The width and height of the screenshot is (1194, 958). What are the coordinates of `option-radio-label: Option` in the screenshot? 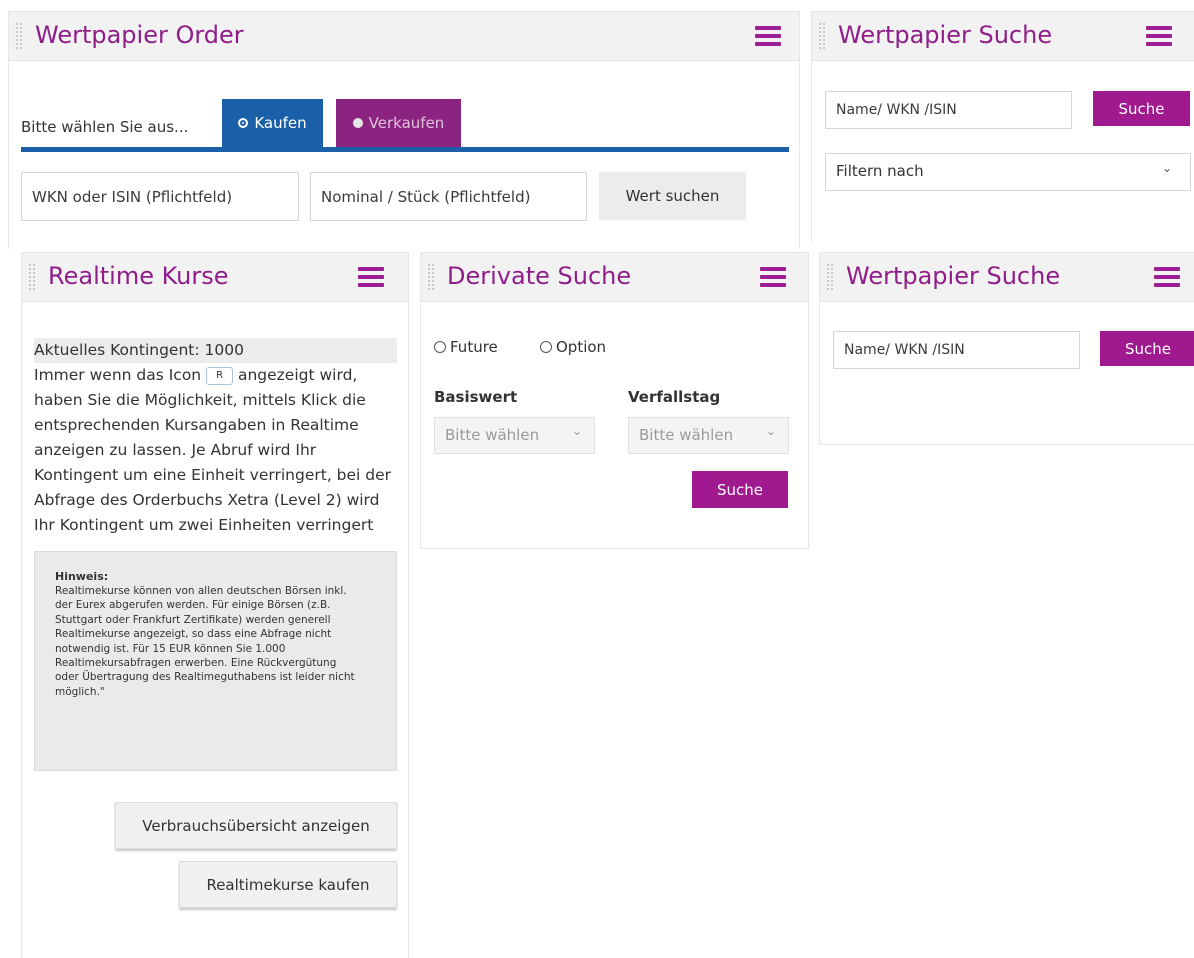 It's located at (581, 347).